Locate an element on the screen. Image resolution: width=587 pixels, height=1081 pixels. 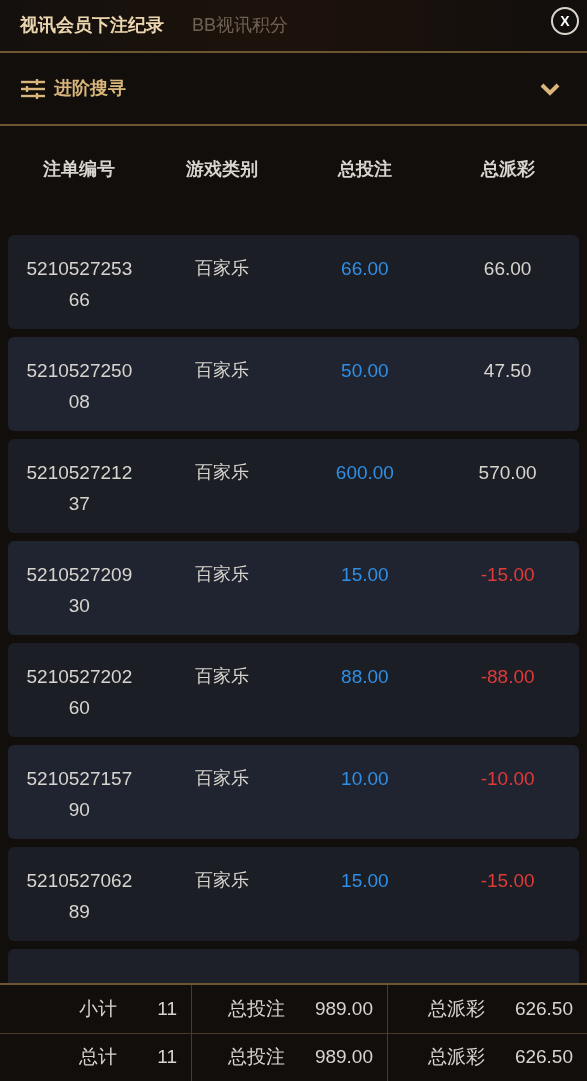
table-cell-text: 88.00 is located at coordinates (365, 677).